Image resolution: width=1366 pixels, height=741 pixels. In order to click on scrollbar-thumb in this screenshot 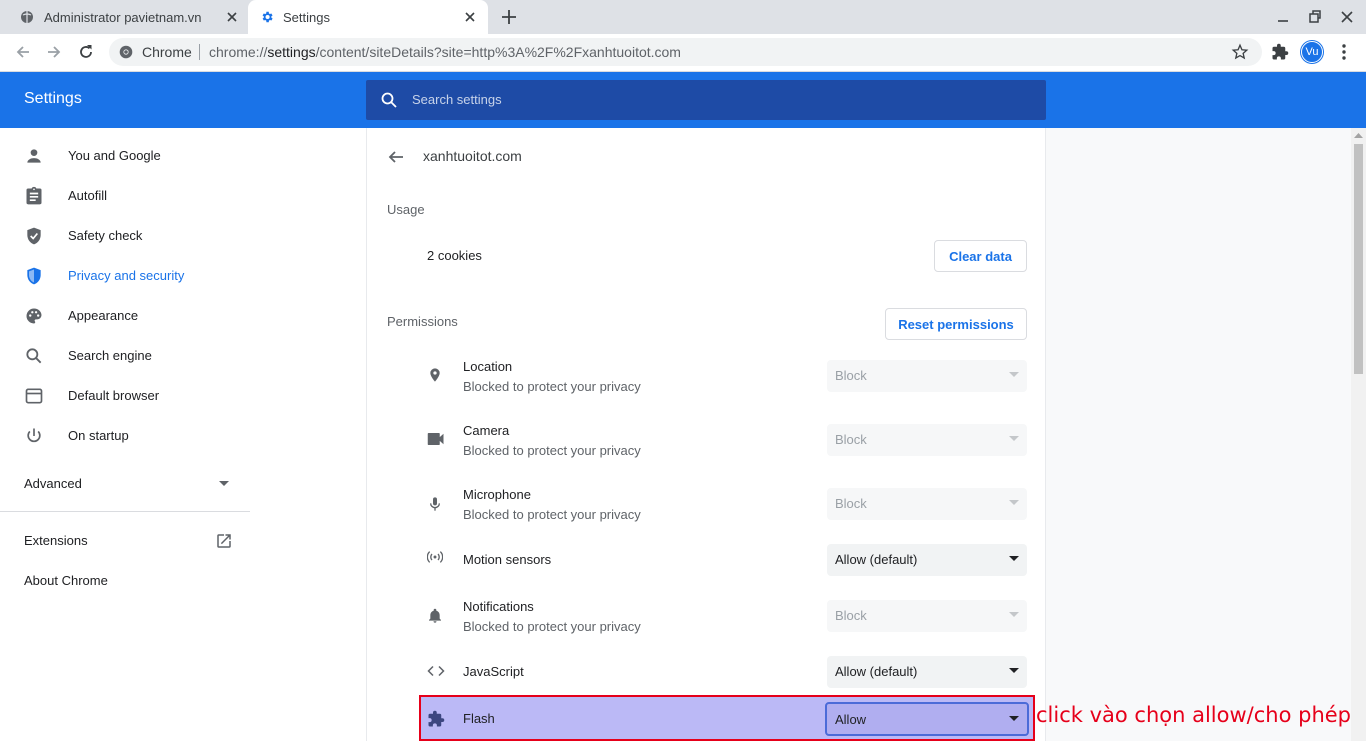, I will do `click(1358, 259)`.